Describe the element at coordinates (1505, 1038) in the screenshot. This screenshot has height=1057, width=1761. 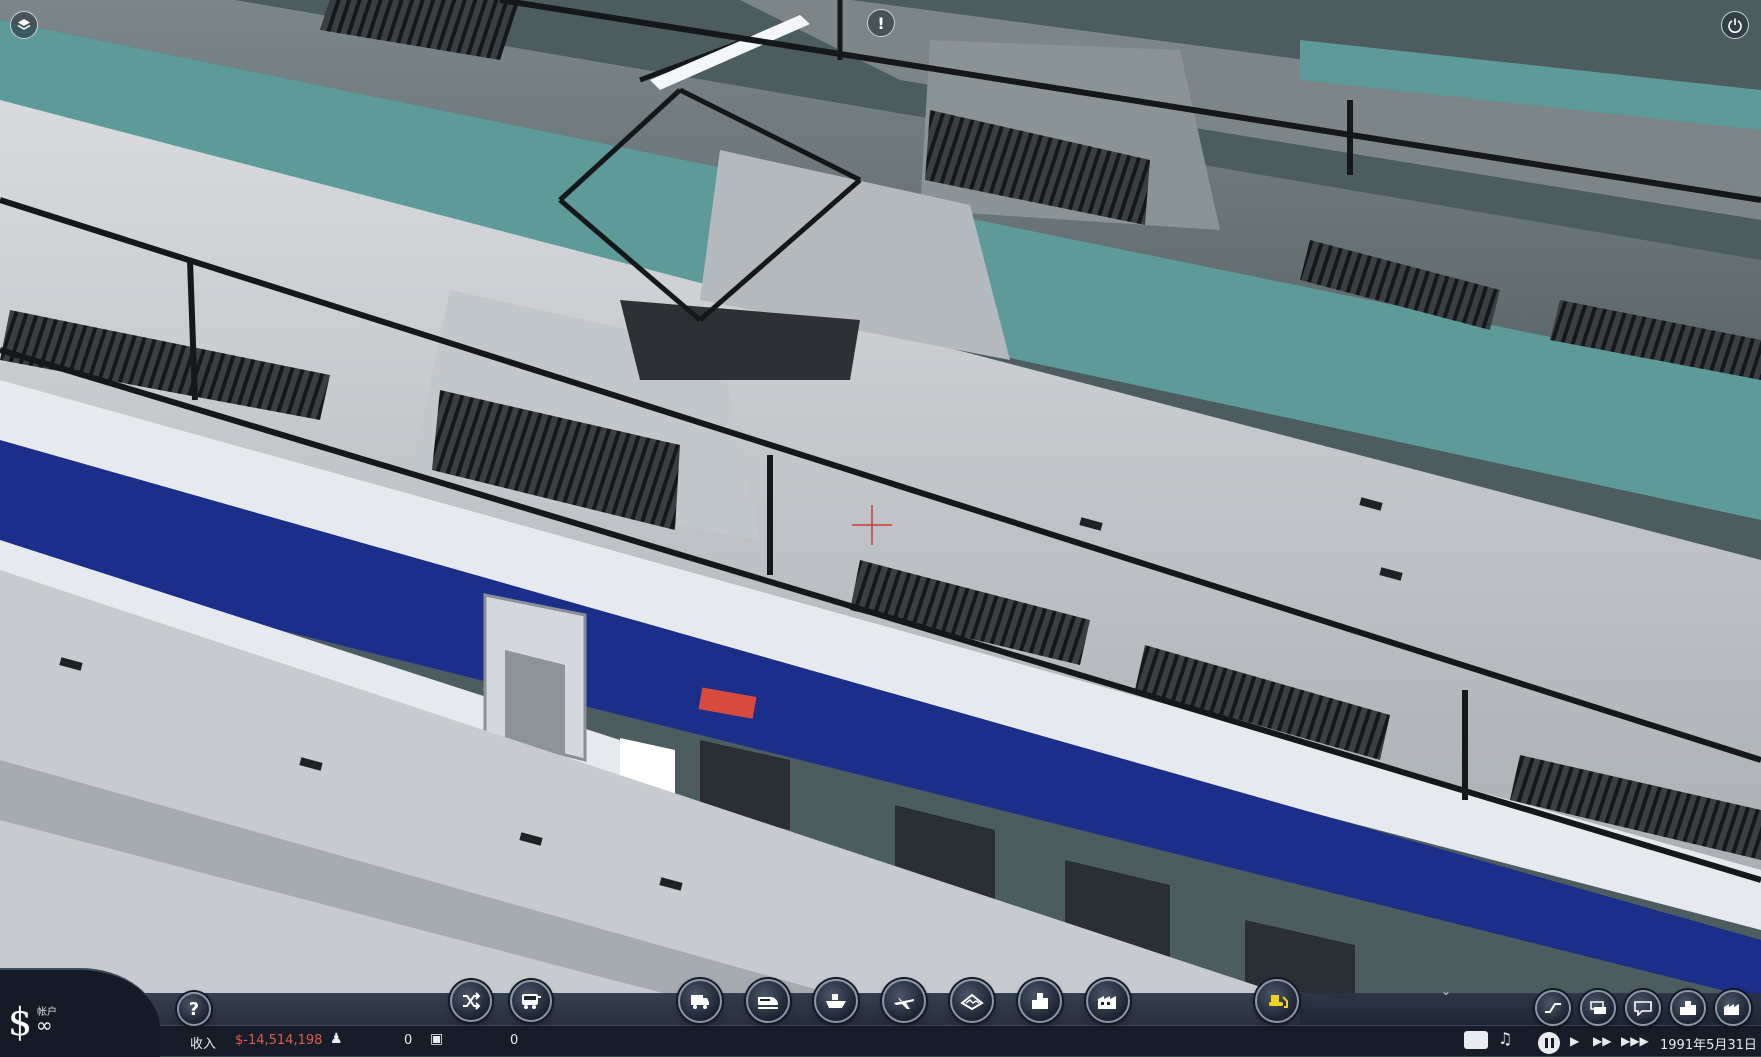
I see `music-icon: ♫` at that location.